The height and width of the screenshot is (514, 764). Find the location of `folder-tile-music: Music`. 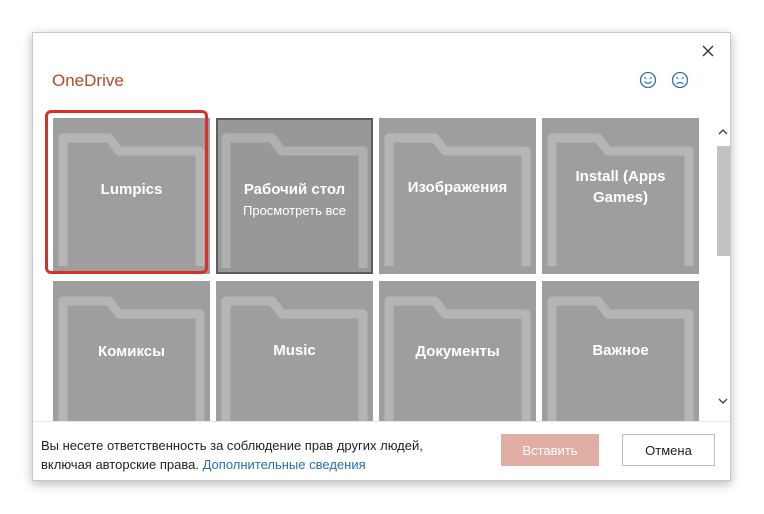

folder-tile-music: Music is located at coordinates (294, 351).